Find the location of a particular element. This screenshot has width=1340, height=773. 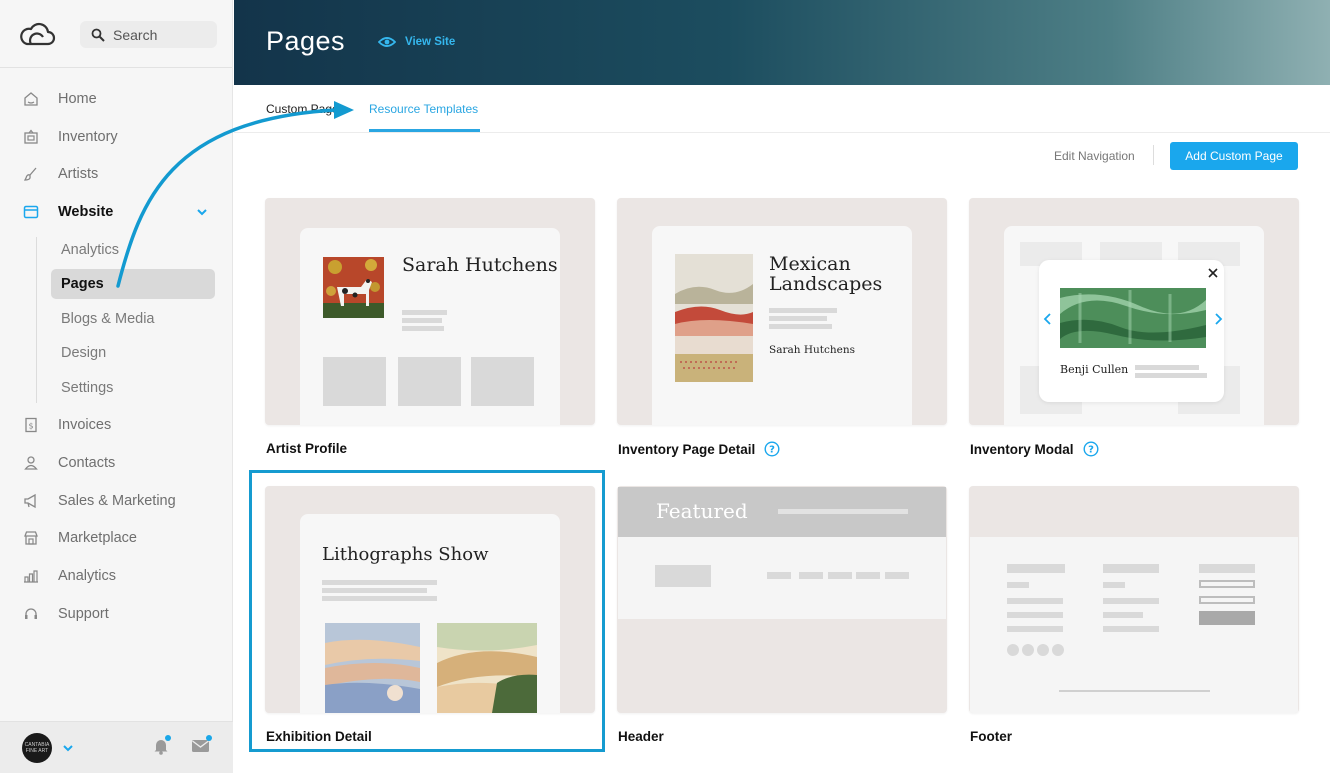

megaphone-icon is located at coordinates (31, 501).